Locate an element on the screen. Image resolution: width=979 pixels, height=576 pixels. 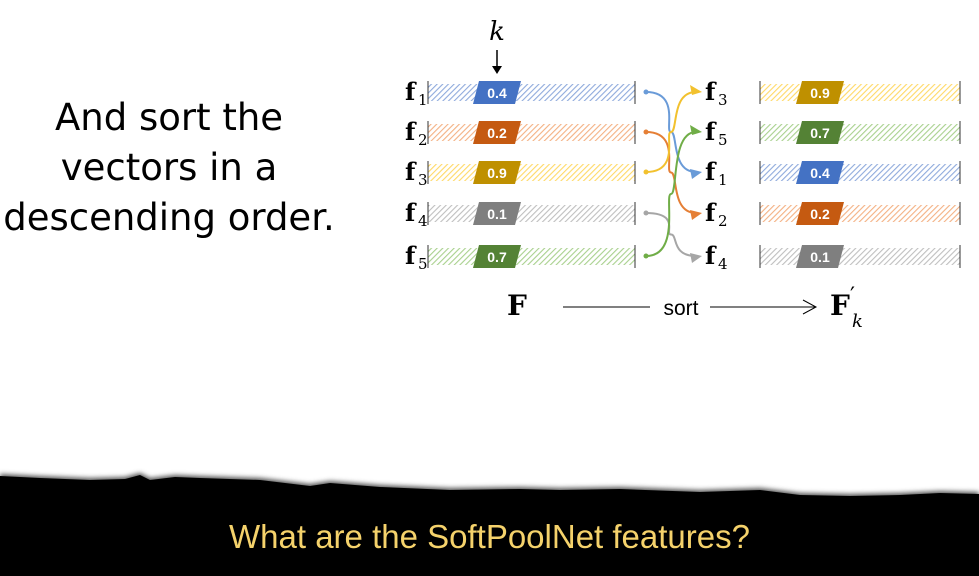
output-matrix-label: F is located at coordinates (840, 305).